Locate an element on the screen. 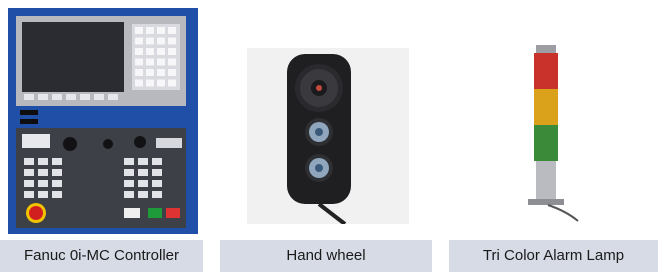 Image resolution: width=658 pixels, height=272 pixels. caption-controller: Fanuc 0i-MC Controller is located at coordinates (101, 256).